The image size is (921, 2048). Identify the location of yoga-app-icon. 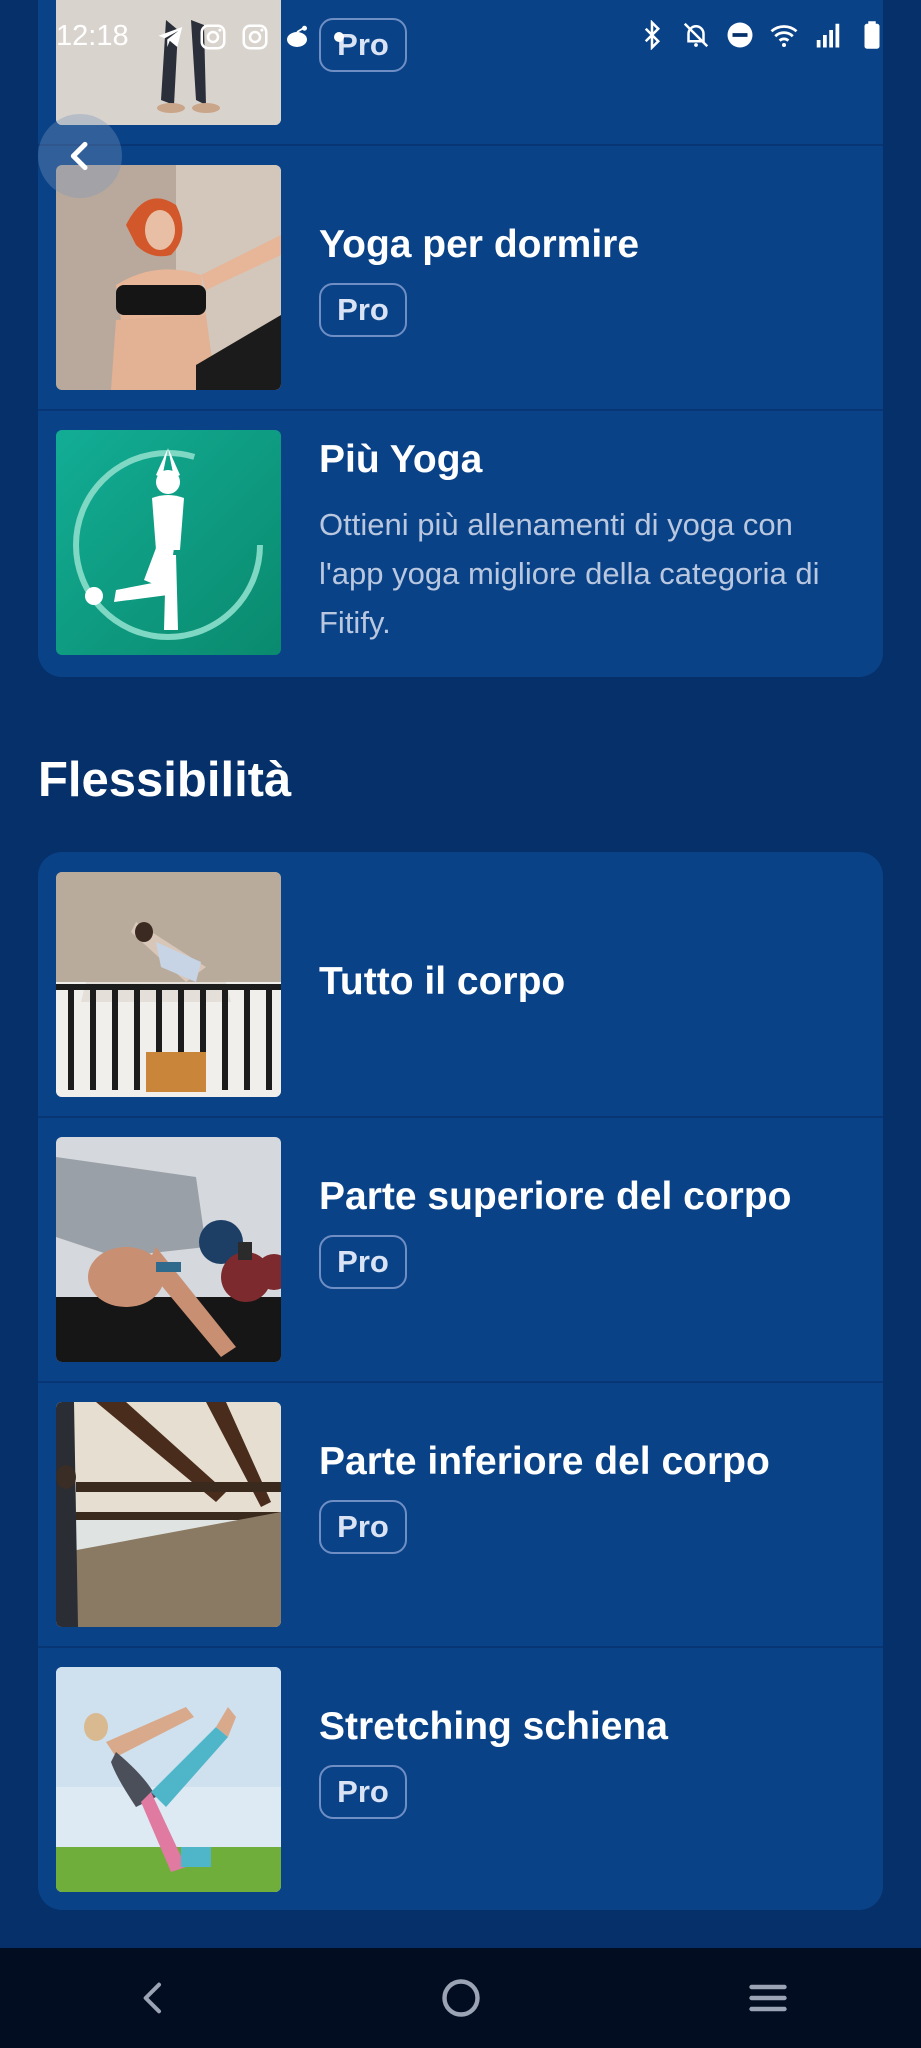
(168, 542).